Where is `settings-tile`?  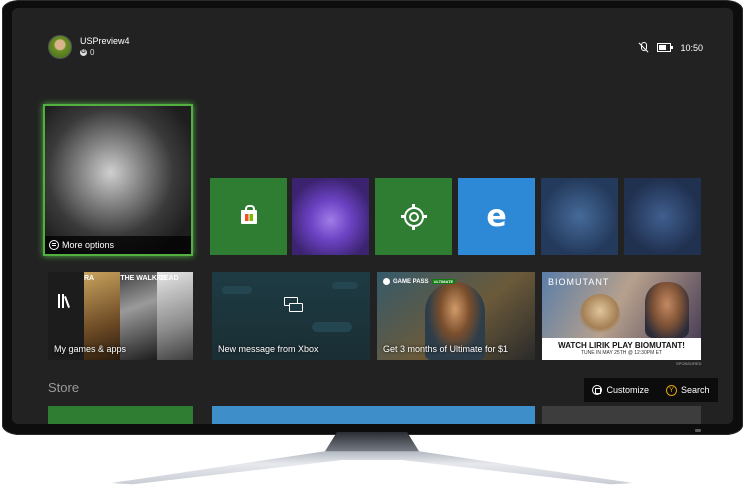 settings-tile is located at coordinates (413, 216).